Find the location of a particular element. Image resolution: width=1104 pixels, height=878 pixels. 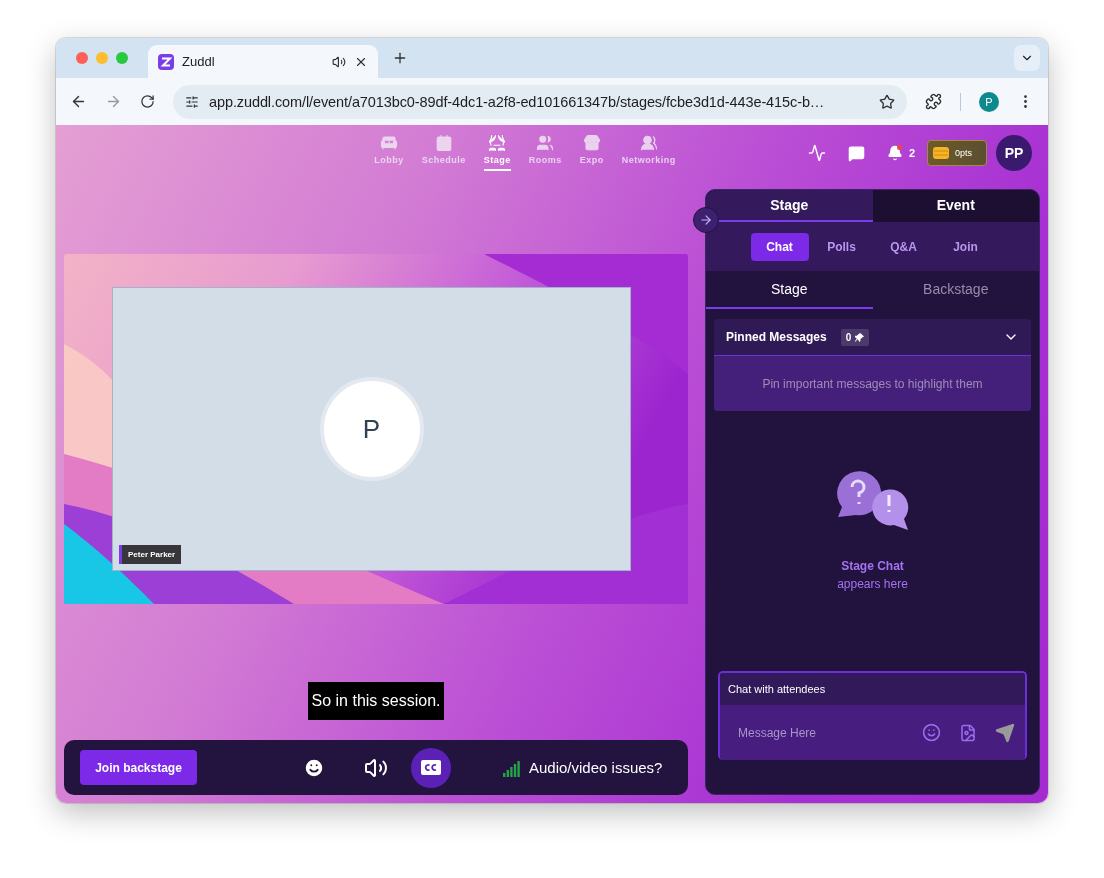

user-avatar: PP is located at coordinates (1014, 153).